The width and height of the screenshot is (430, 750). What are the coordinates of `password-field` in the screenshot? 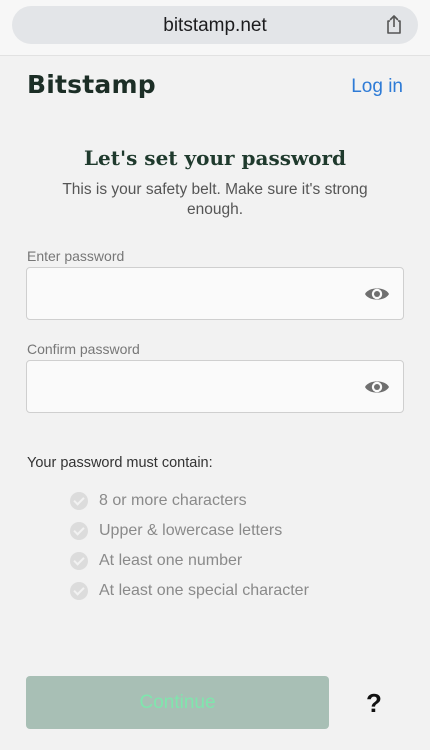 It's located at (215, 293).